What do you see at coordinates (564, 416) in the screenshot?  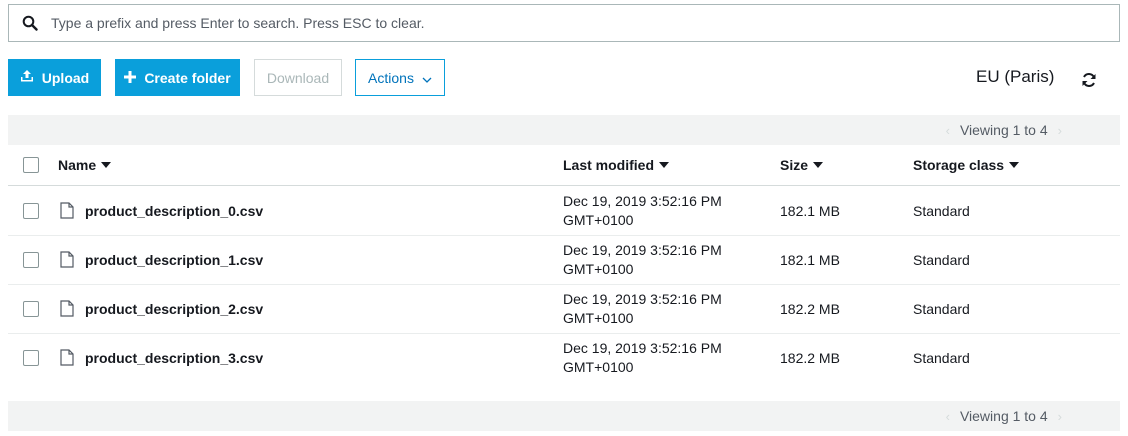 I see `pagination-bottom: ‹ Viewing 1 to 4 ›` at bounding box center [564, 416].